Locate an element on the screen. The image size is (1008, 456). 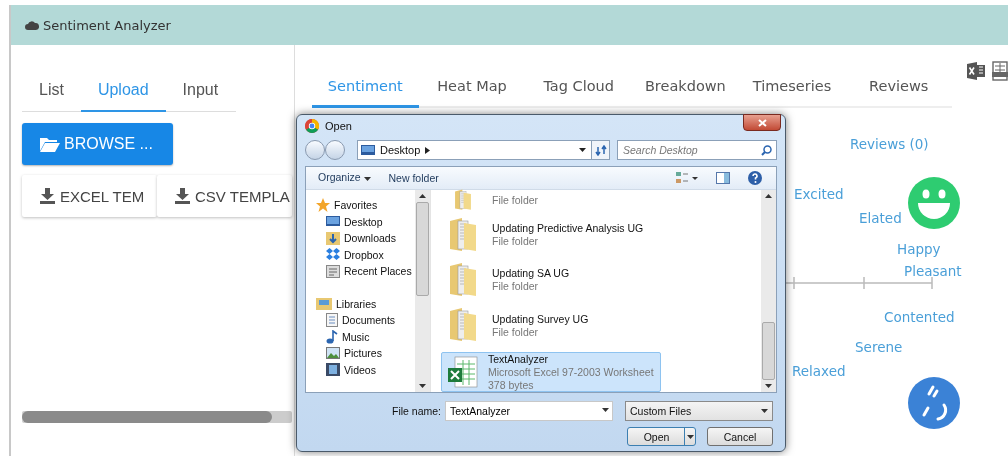
browser-logo-icon is located at coordinates (312, 126).